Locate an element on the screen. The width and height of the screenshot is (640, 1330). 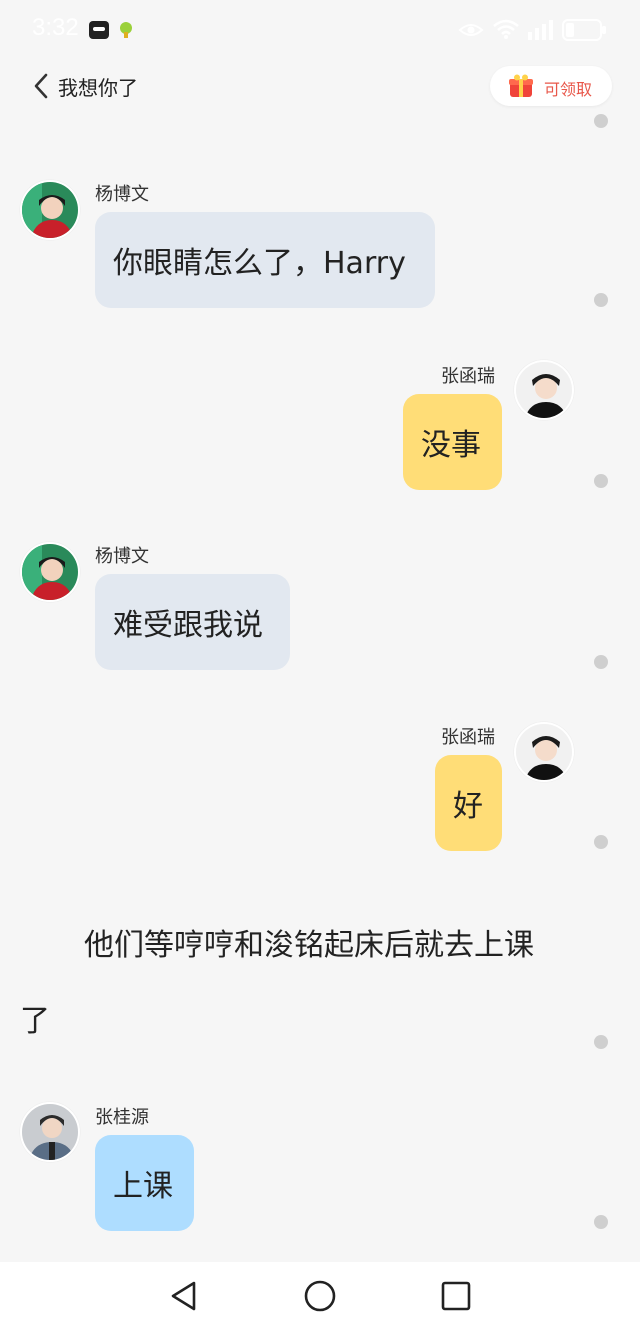
message-bubble: 没事 is located at coordinates (452, 442).